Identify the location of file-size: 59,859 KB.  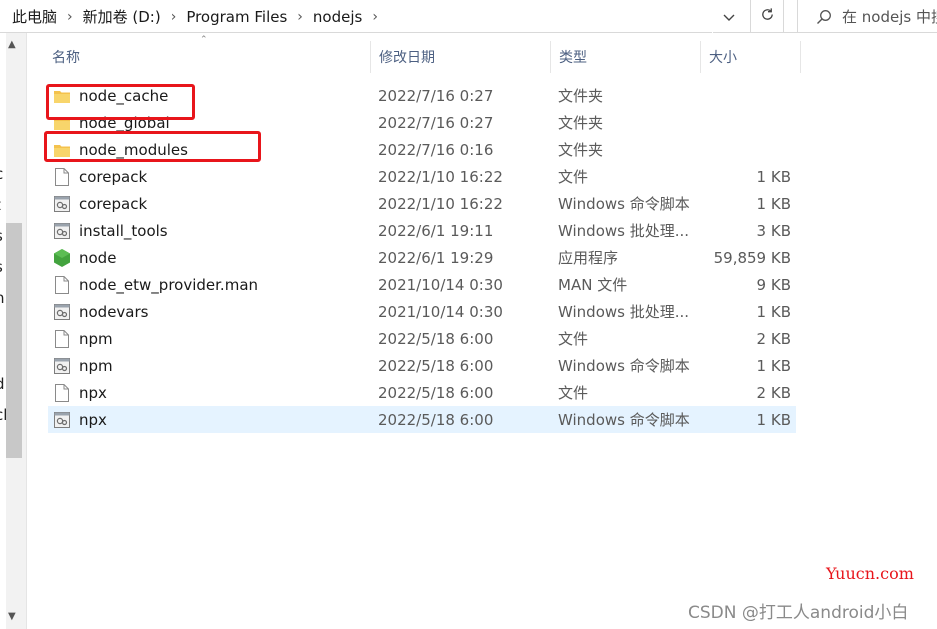
(752, 257).